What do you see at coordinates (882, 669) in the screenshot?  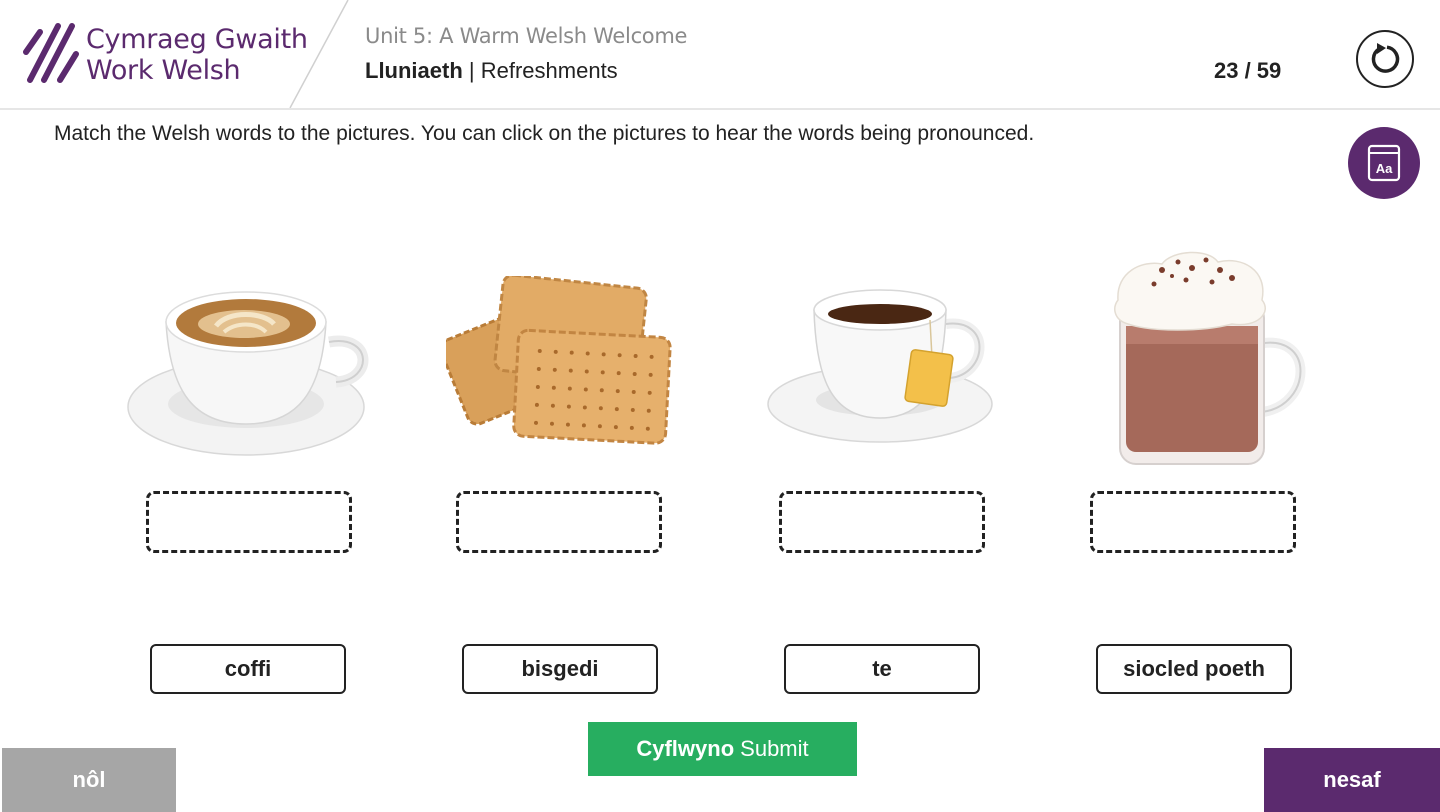 I see `word-tile-te: te` at bounding box center [882, 669].